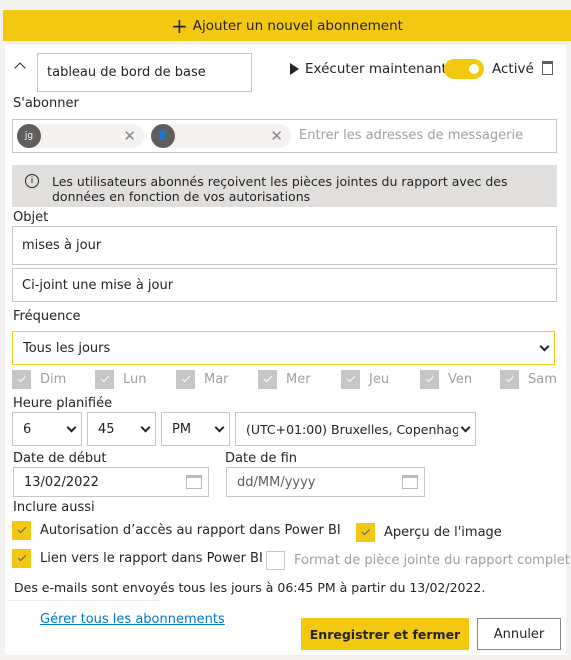 This screenshot has width=571, height=660. I want to click on run-now-button: Exécuter maintenant, so click(368, 69).